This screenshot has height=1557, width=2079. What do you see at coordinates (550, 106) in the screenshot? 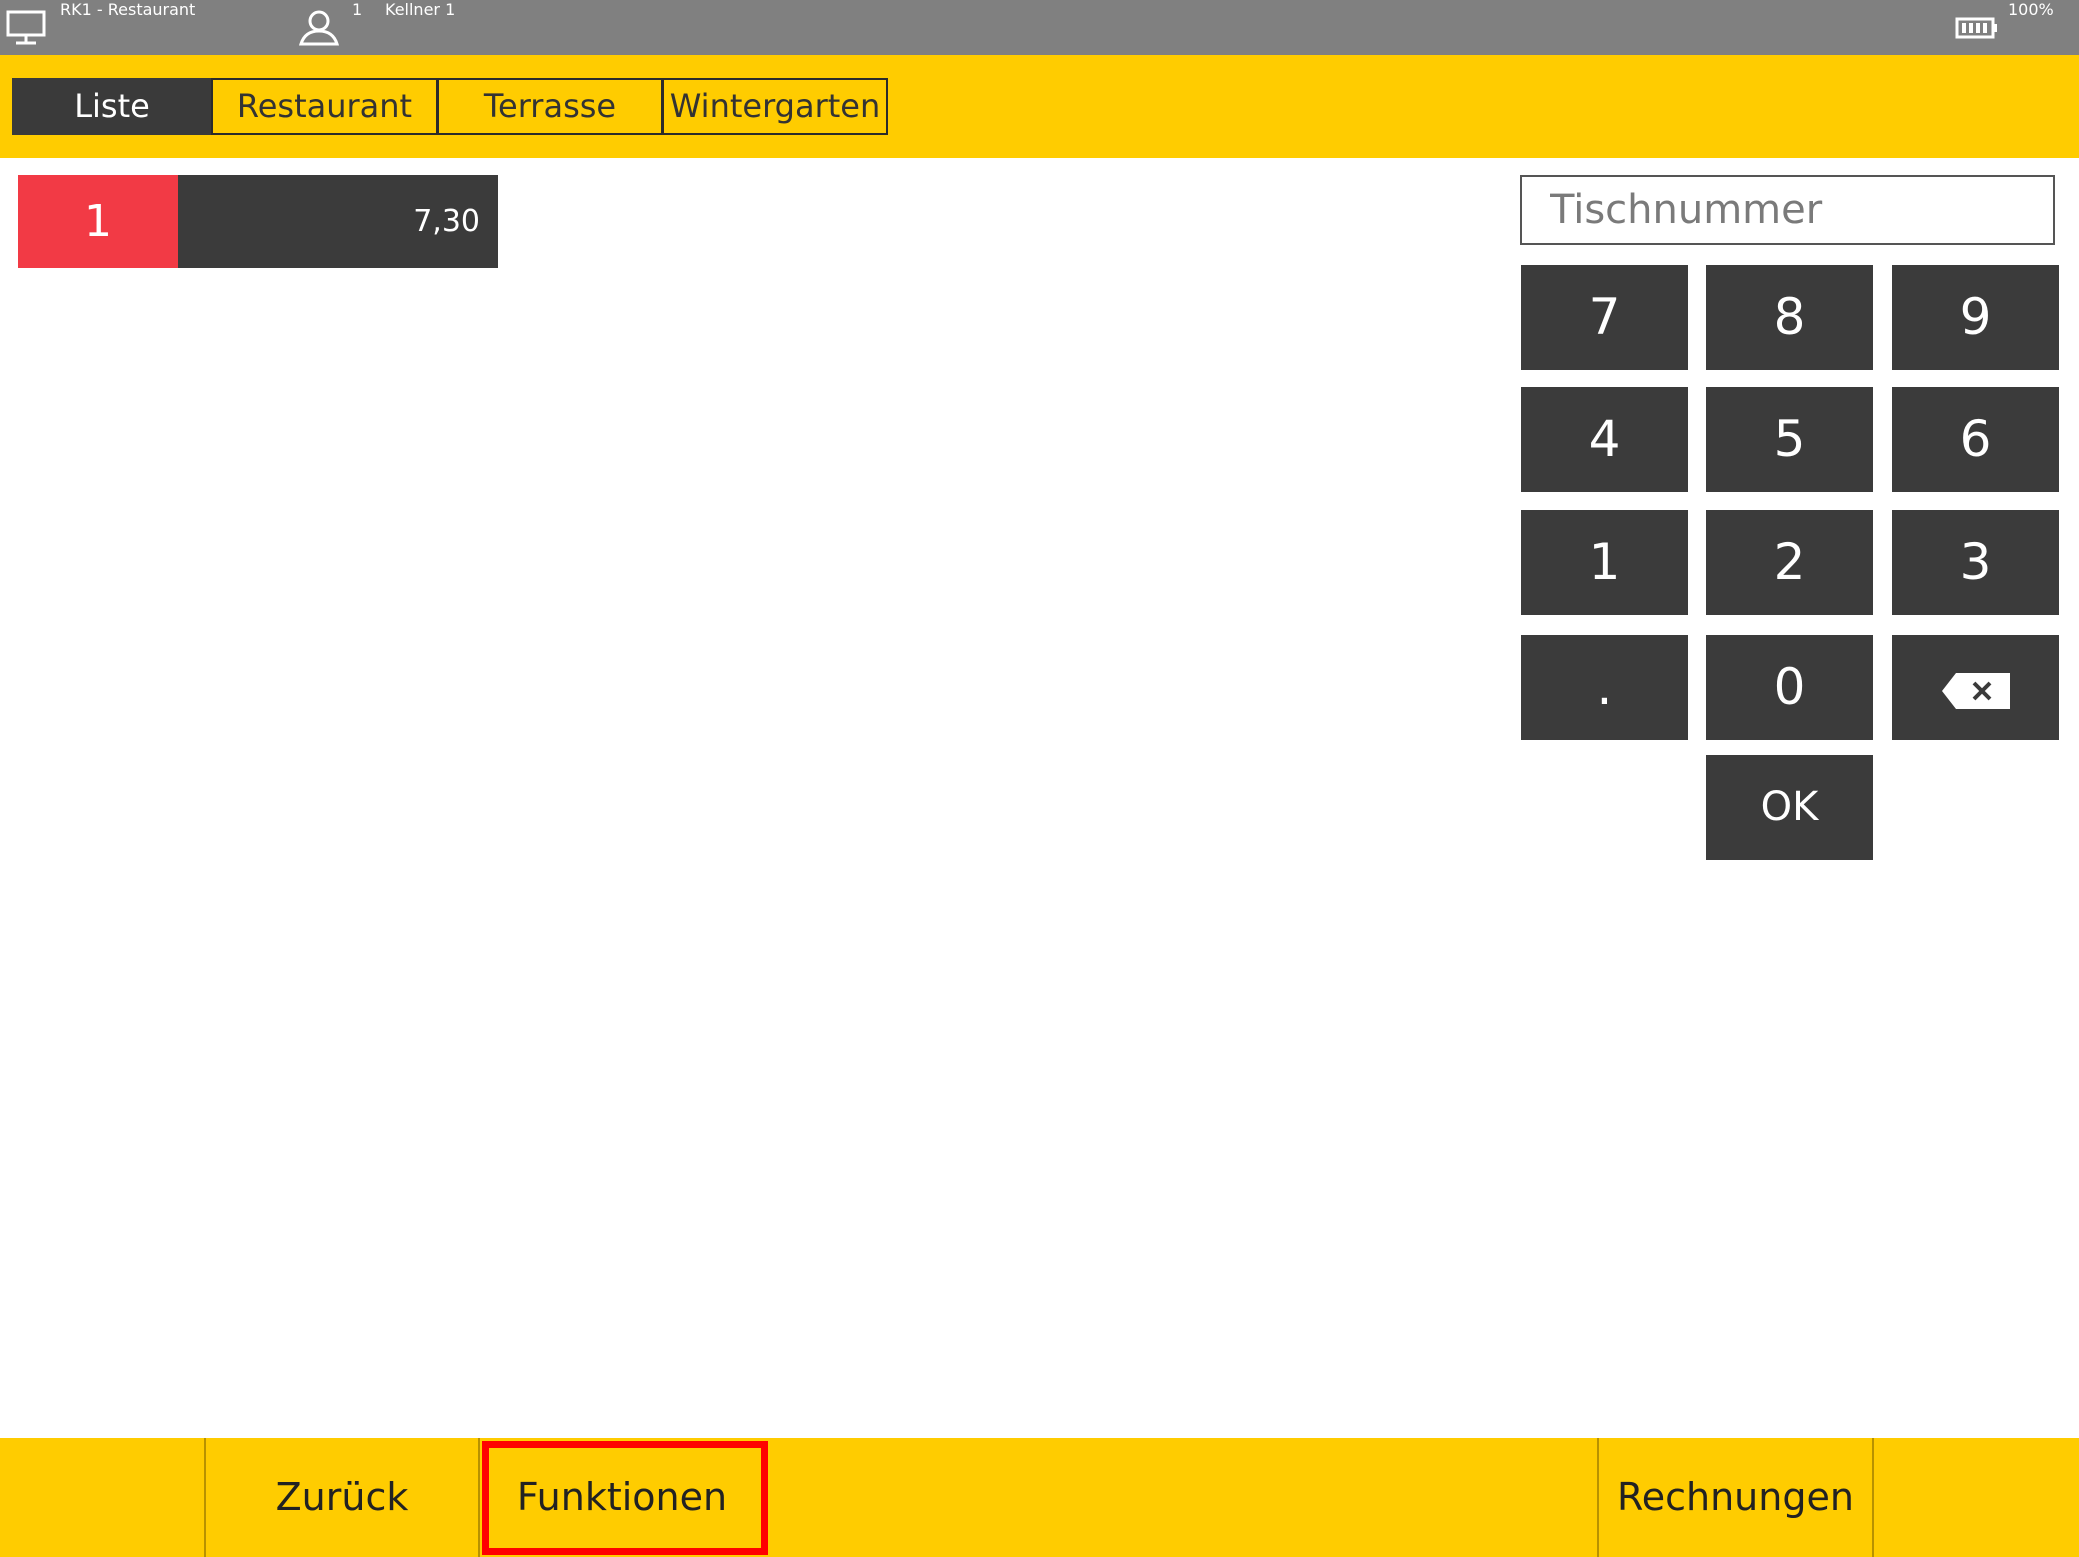
I see `tab-terrasse: Terrasse` at bounding box center [550, 106].